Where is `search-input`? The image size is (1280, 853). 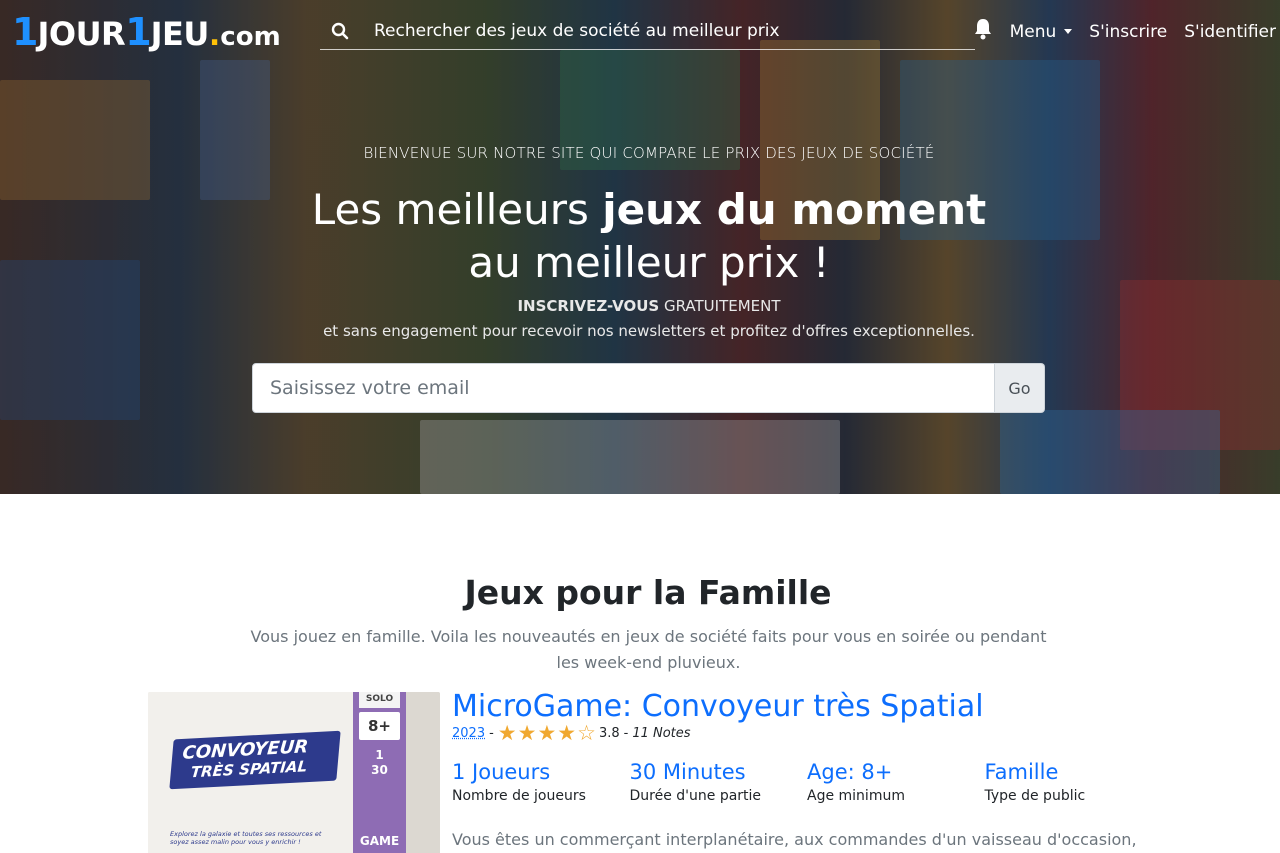 search-input is located at coordinates (667, 30).